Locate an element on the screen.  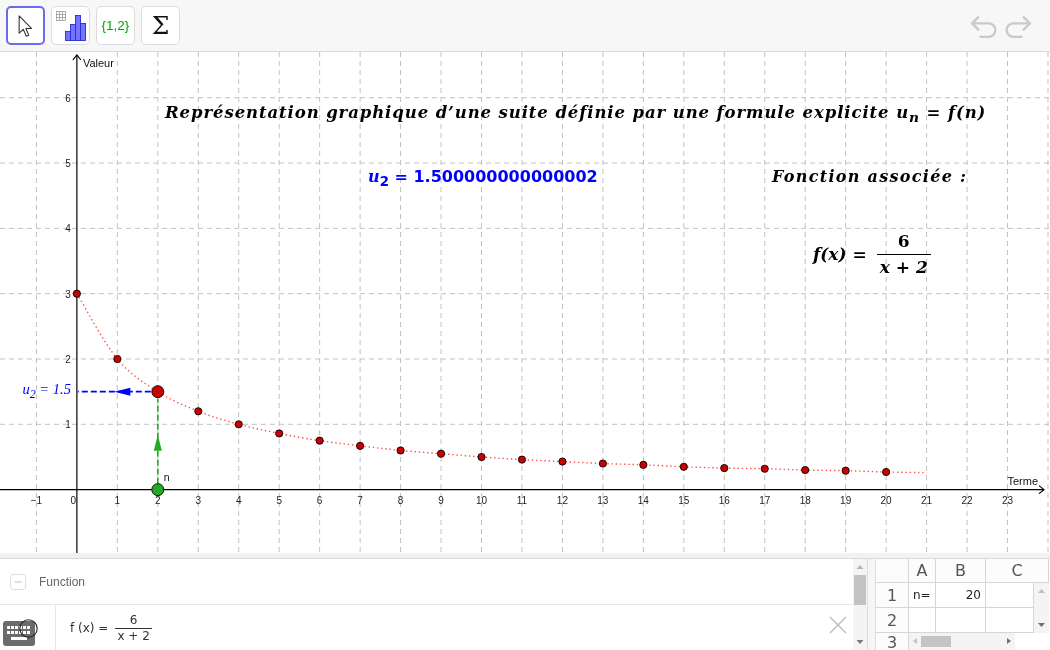
tick-label: 9 is located at coordinates (441, 500).